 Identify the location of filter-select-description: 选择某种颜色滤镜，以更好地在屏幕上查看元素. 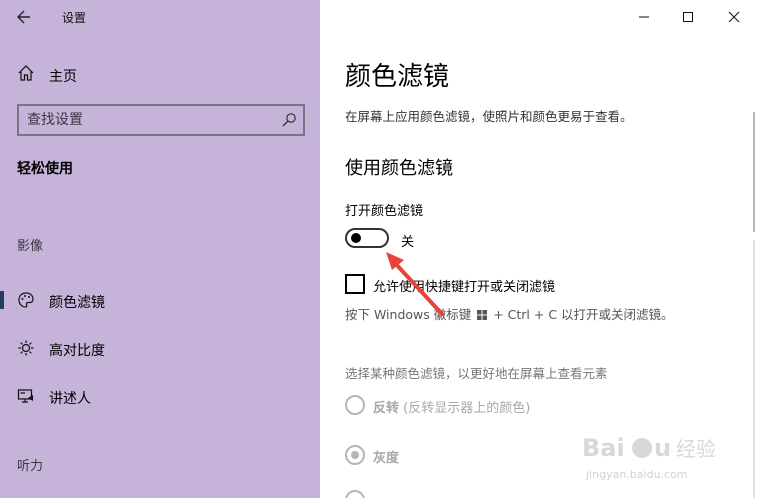
(476, 373).